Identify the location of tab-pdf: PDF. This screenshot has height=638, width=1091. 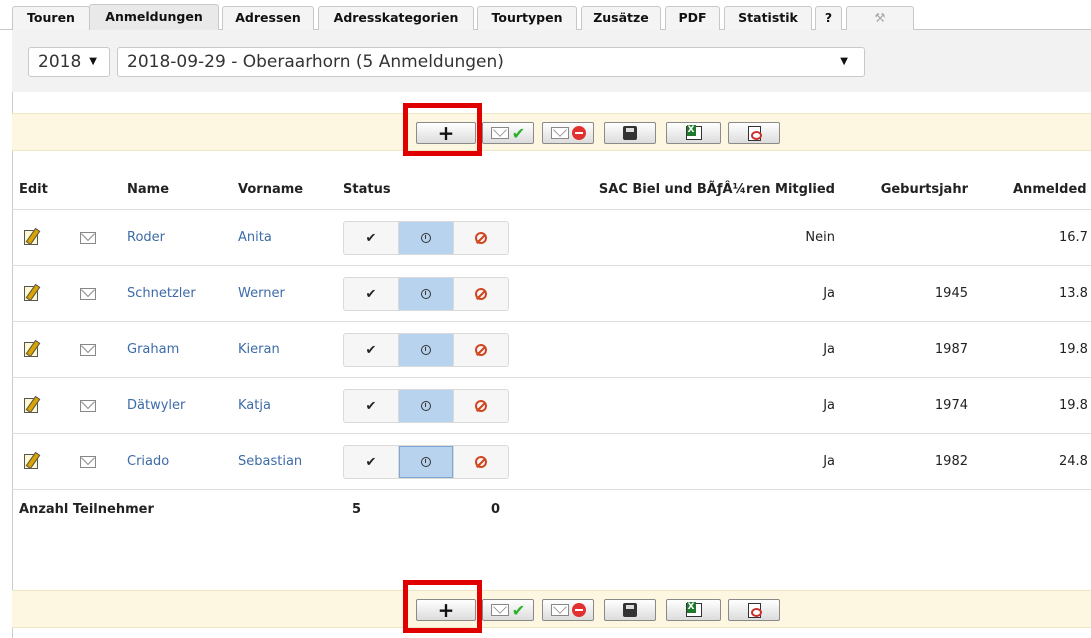
(692, 18).